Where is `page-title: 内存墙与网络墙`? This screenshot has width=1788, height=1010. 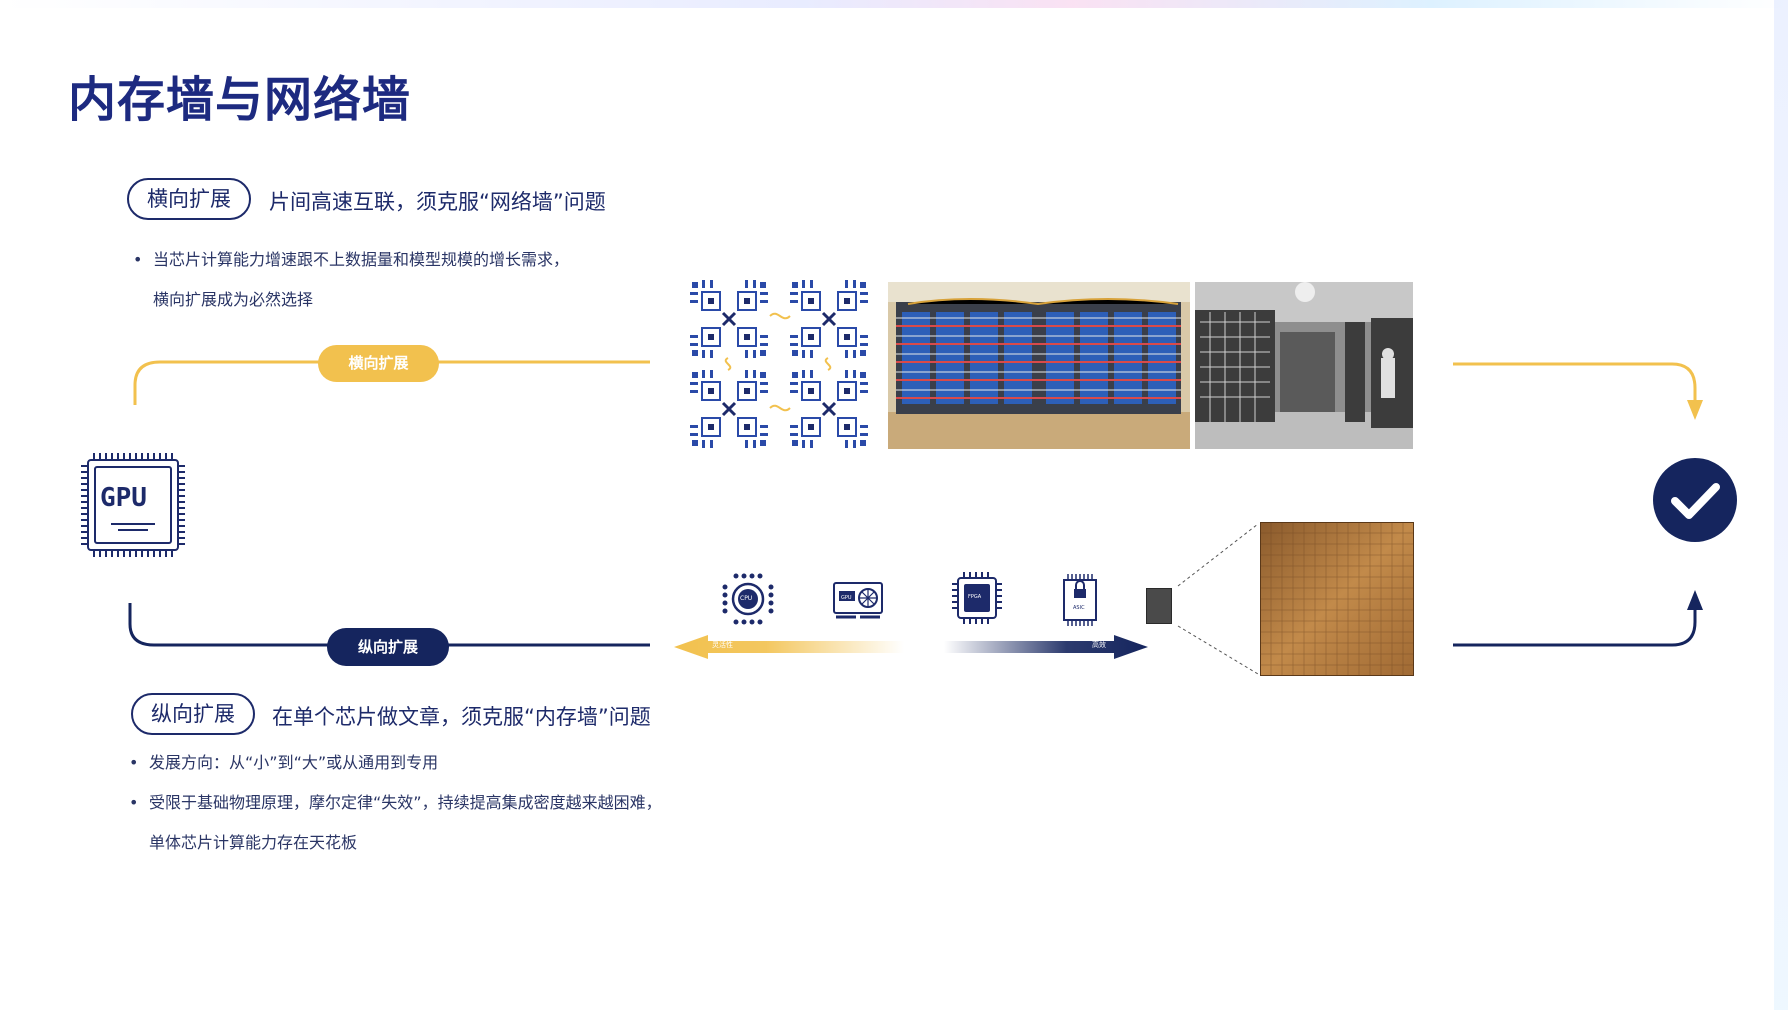
page-title: 内存墙与网络墙 is located at coordinates (240, 100).